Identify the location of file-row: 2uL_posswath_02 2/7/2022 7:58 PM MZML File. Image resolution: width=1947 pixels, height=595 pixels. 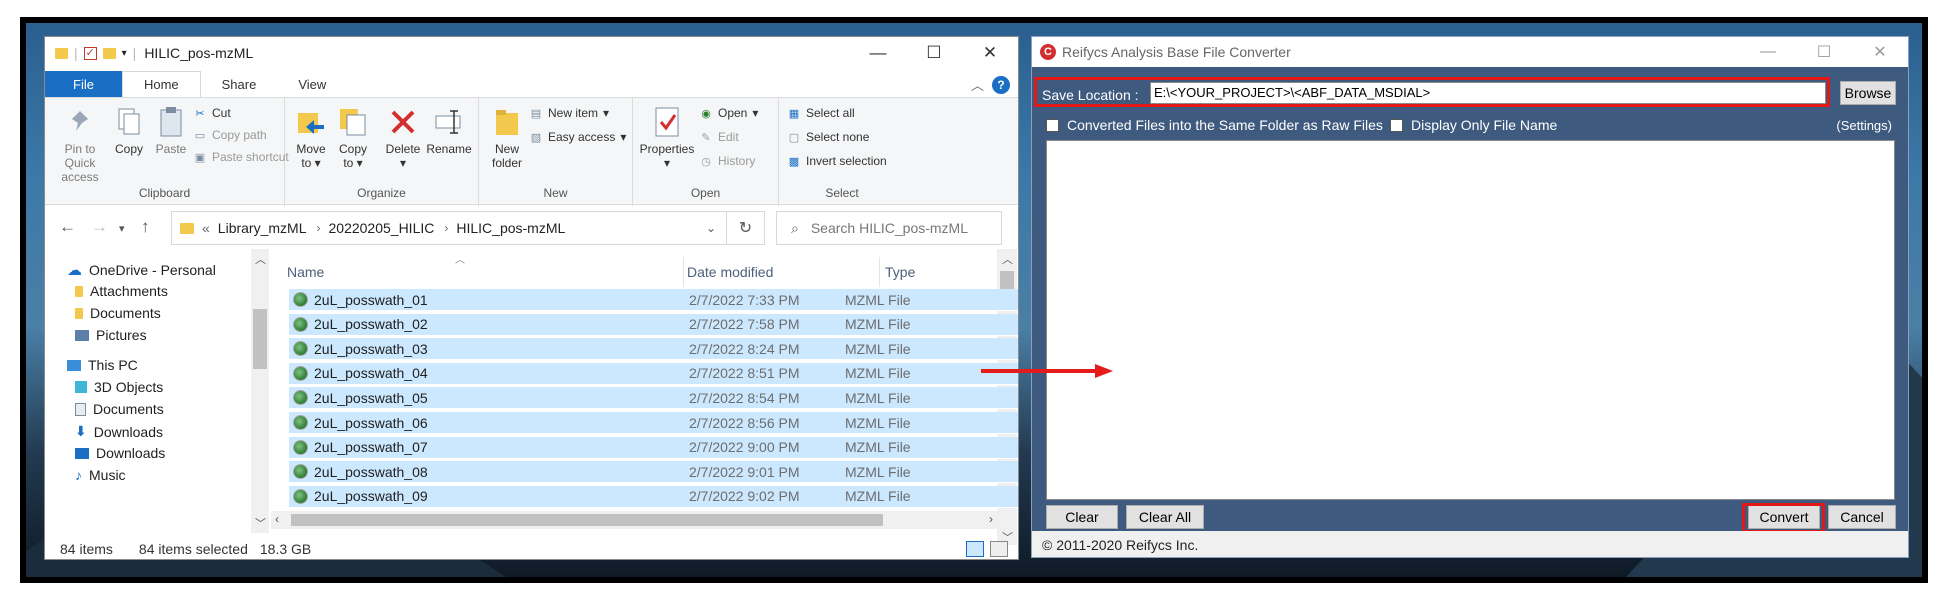
(653, 324).